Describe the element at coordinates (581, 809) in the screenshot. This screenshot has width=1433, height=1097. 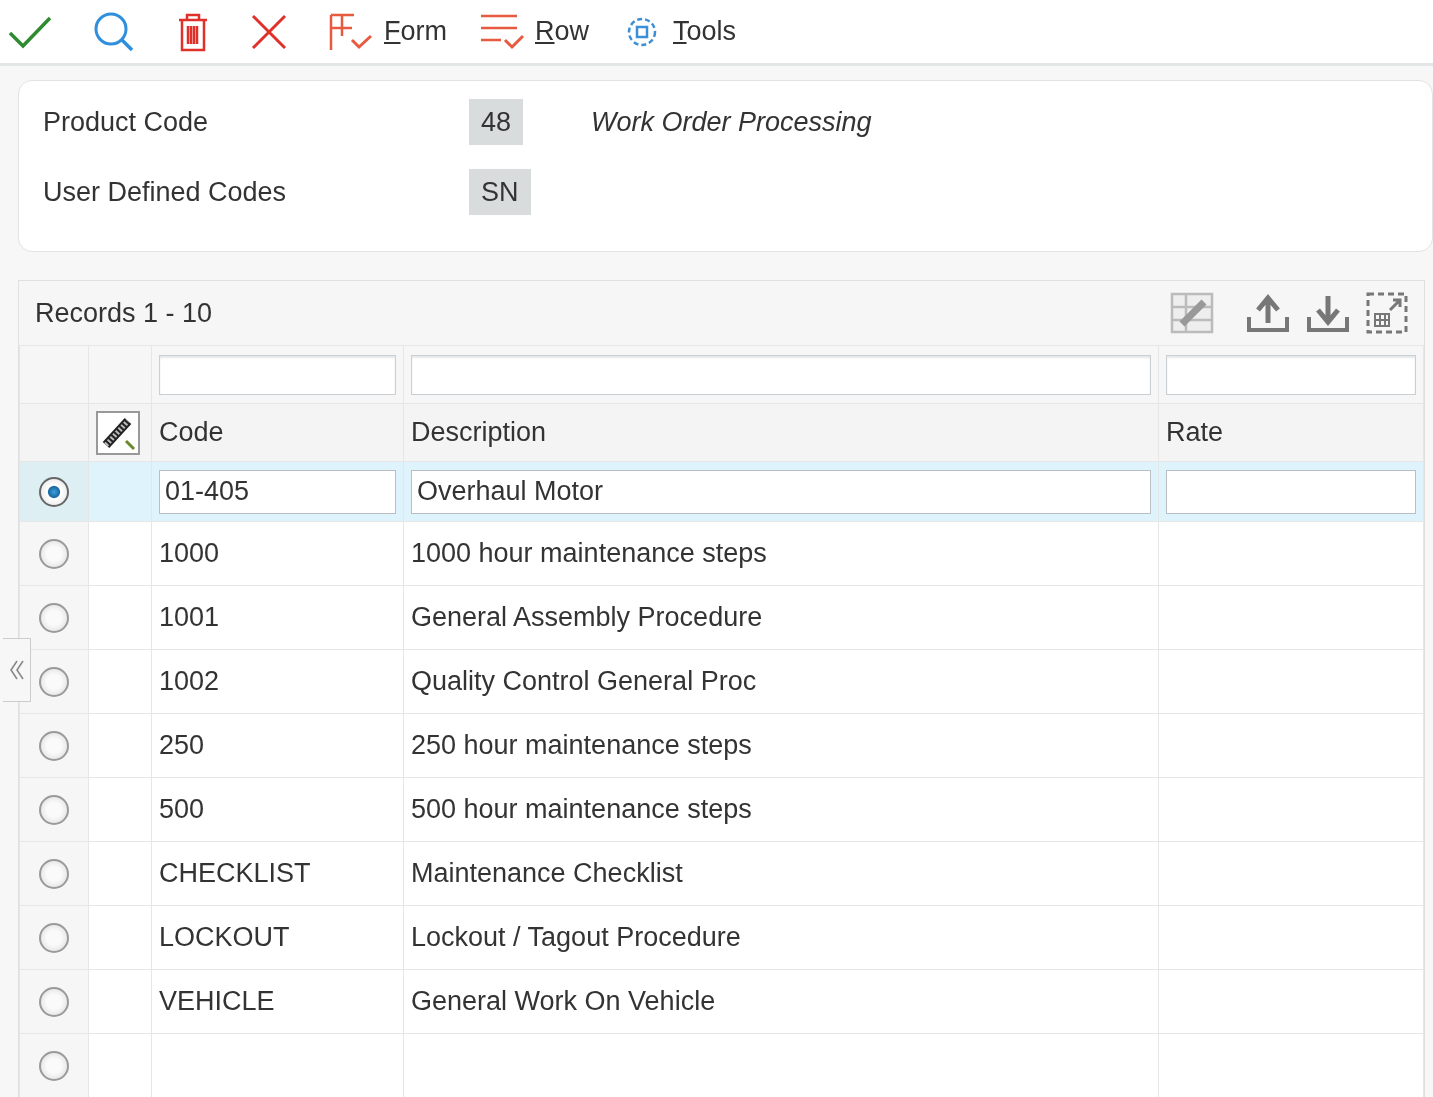
I see `description-cell: 500 hour maintenance steps` at that location.